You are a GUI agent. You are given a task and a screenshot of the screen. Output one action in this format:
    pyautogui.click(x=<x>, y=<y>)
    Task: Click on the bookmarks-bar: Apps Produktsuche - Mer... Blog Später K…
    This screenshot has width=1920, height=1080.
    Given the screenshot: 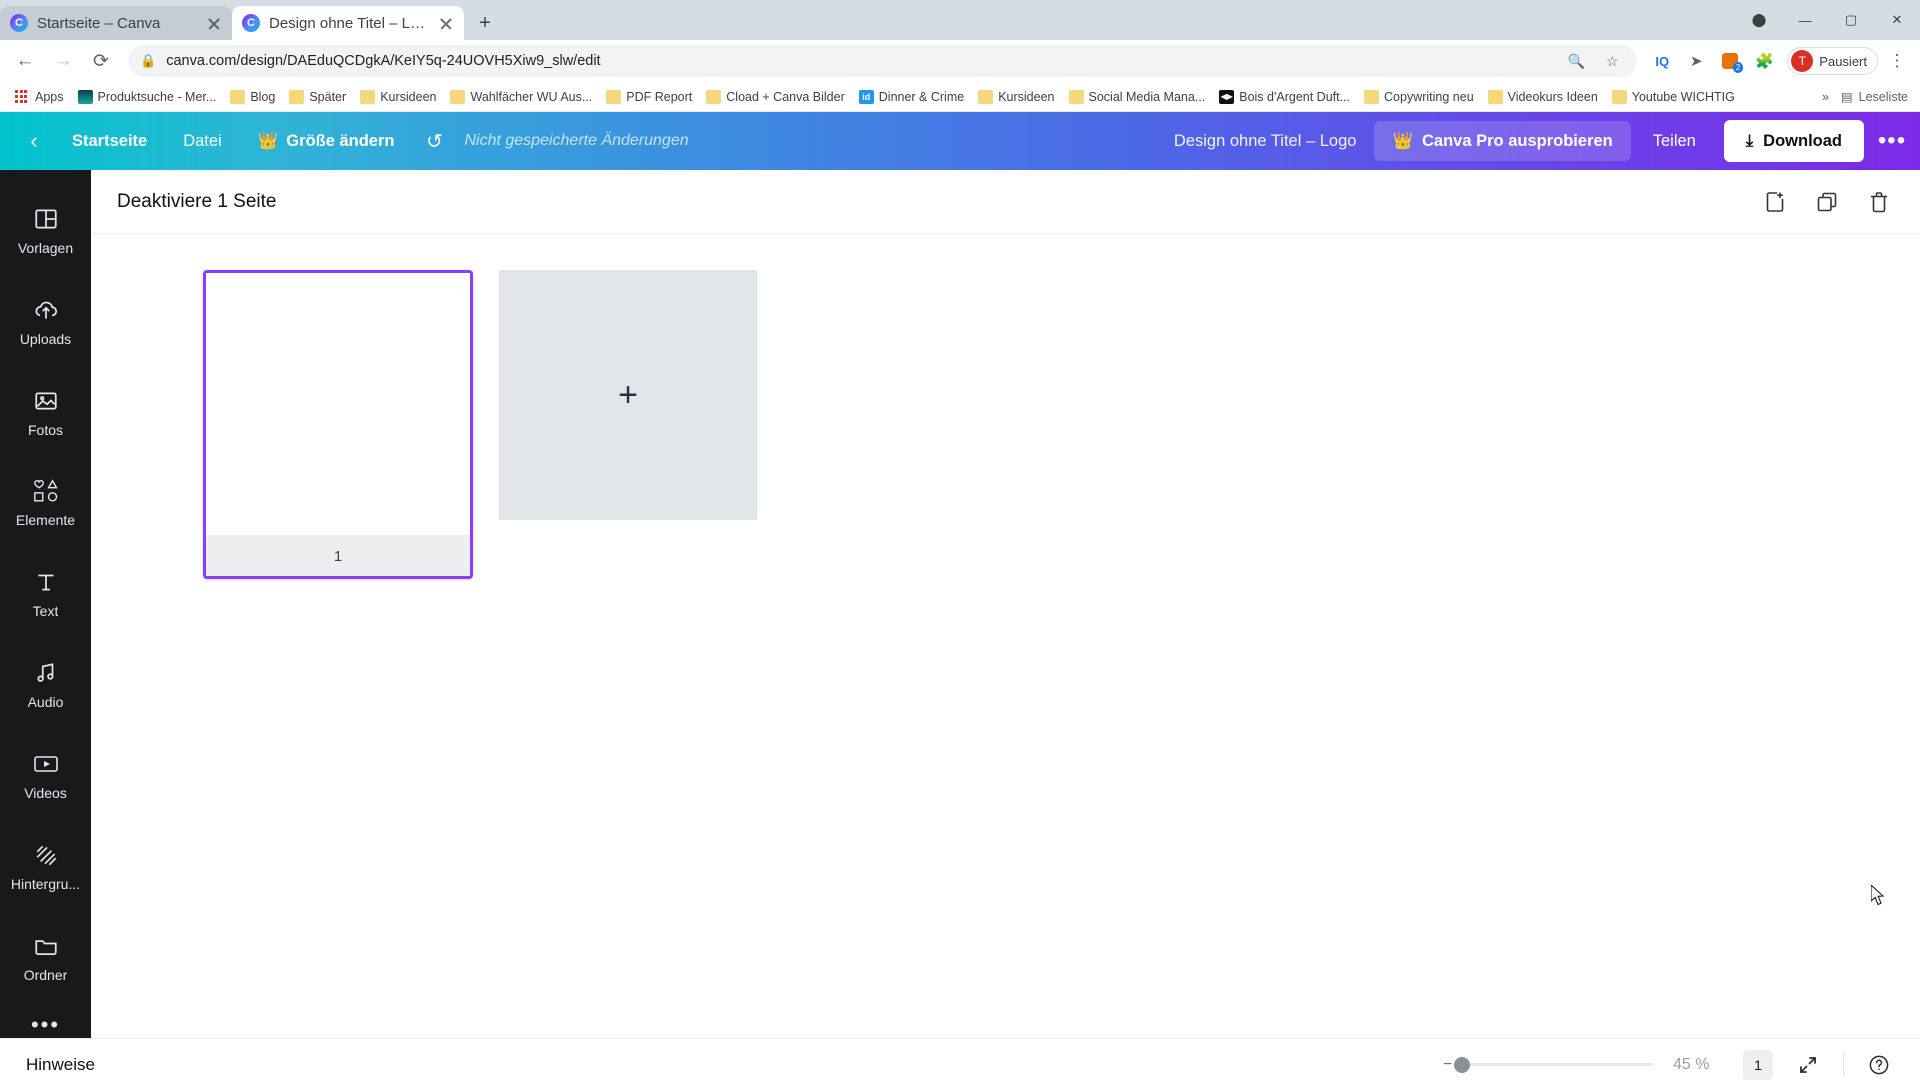 What is the action you would take?
    pyautogui.click(x=960, y=97)
    